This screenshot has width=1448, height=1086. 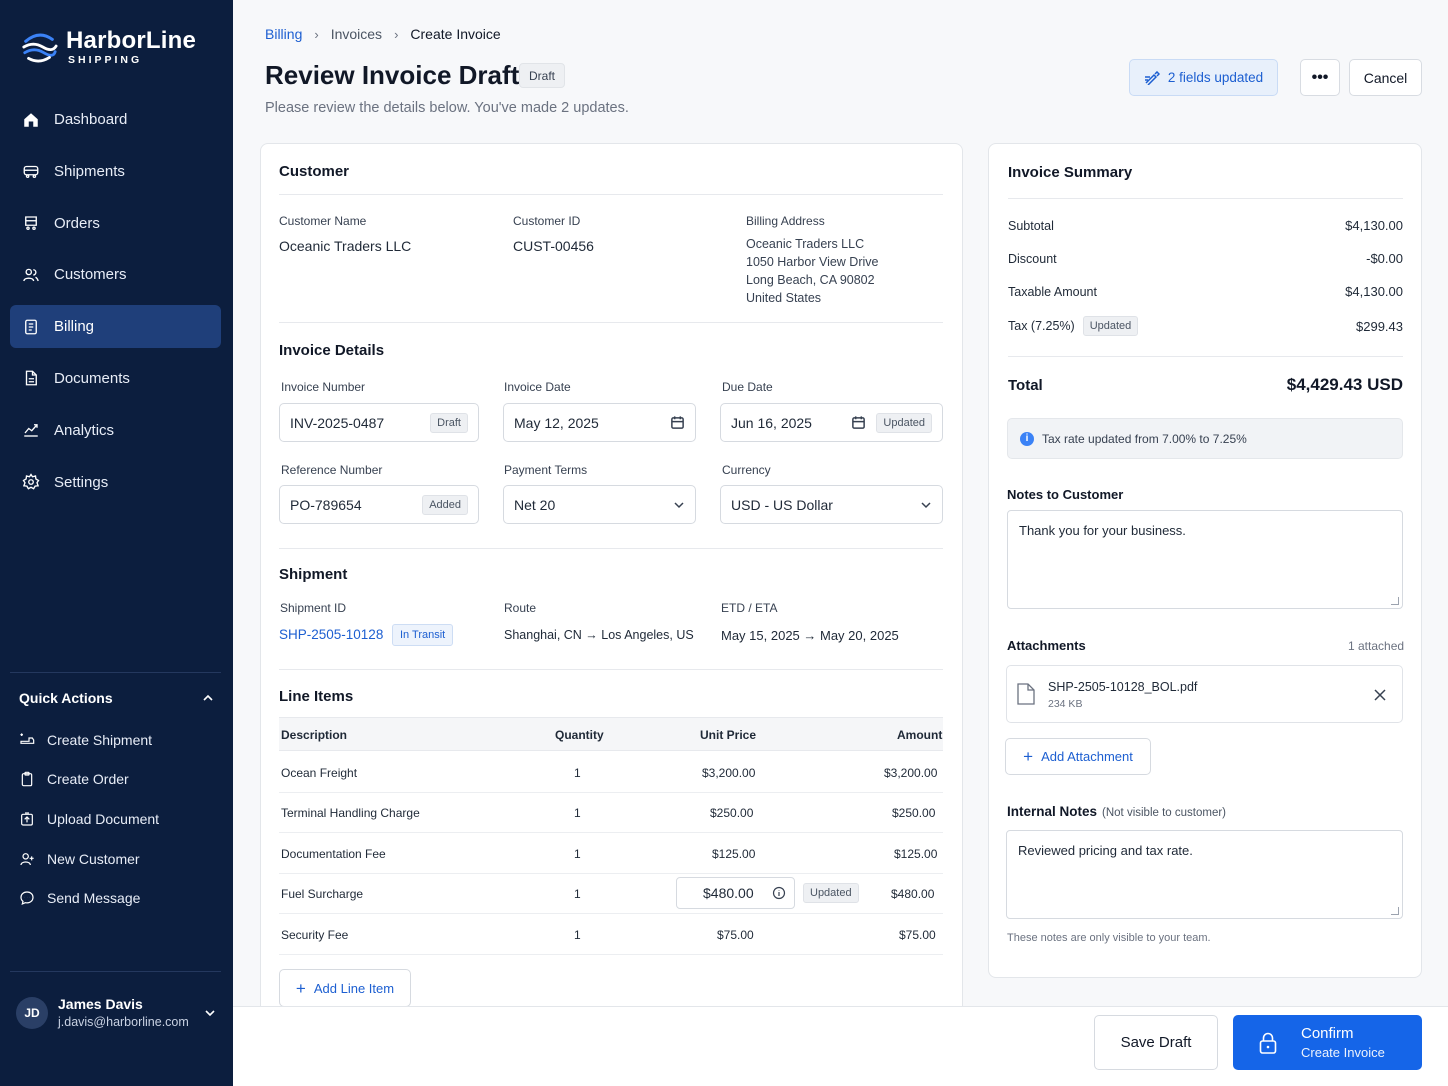 I want to click on col-unit-price: Unit Price, so click(x=728, y=735).